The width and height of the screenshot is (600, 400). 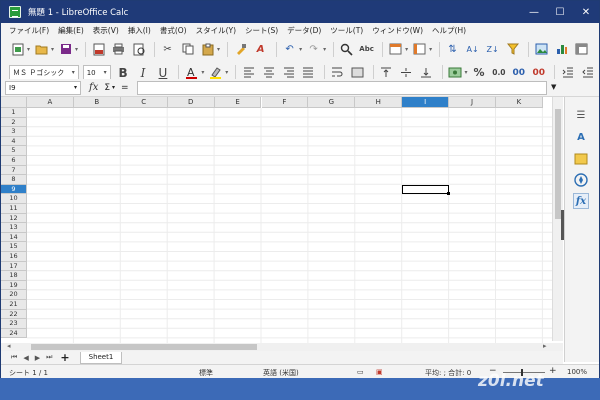 What do you see at coordinates (379, 102) in the screenshot?
I see `column-header-h: H` at bounding box center [379, 102].